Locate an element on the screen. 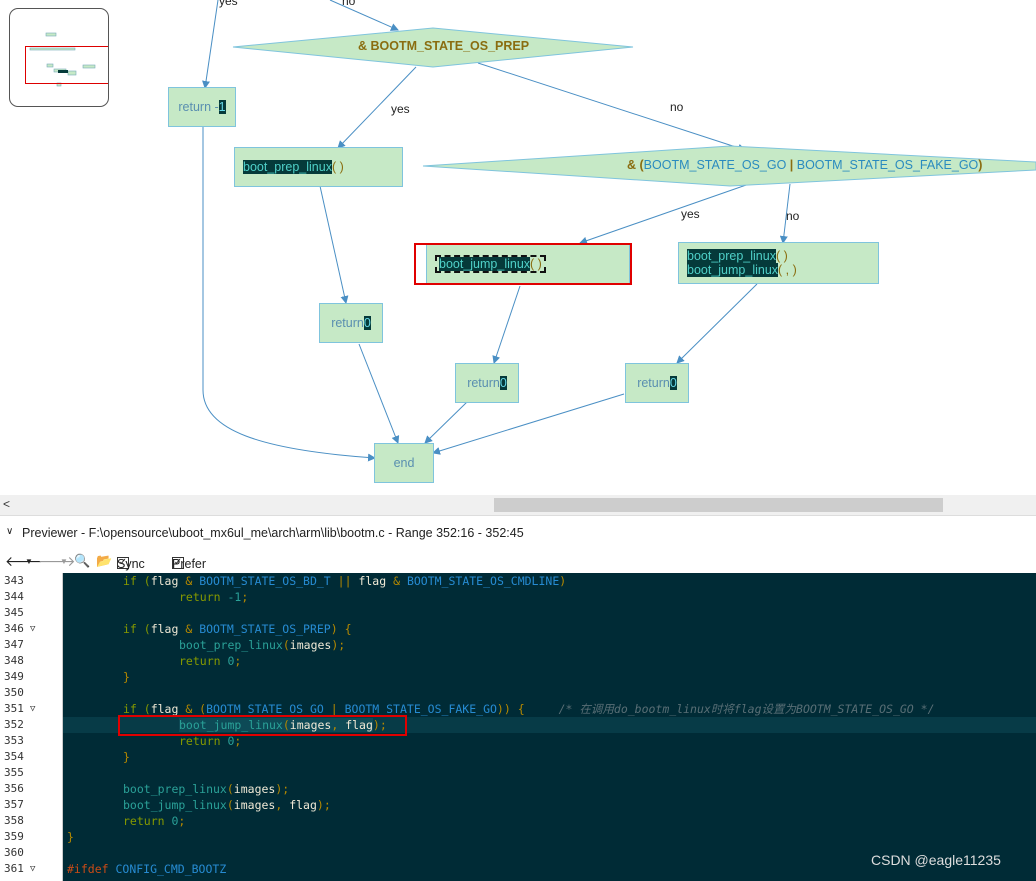  tok: CONFIG_CMD_BOOTZ is located at coordinates (171, 869).